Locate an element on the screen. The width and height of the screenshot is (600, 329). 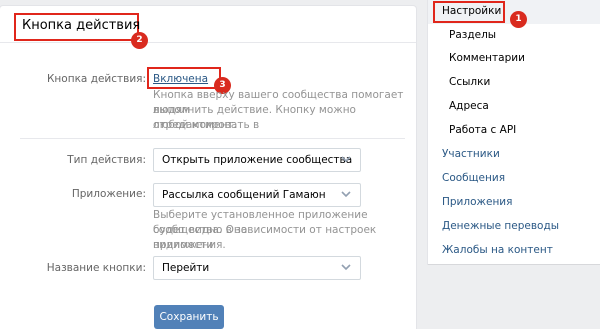
application-hint-line-3: приложения. is located at coordinates (189, 245).